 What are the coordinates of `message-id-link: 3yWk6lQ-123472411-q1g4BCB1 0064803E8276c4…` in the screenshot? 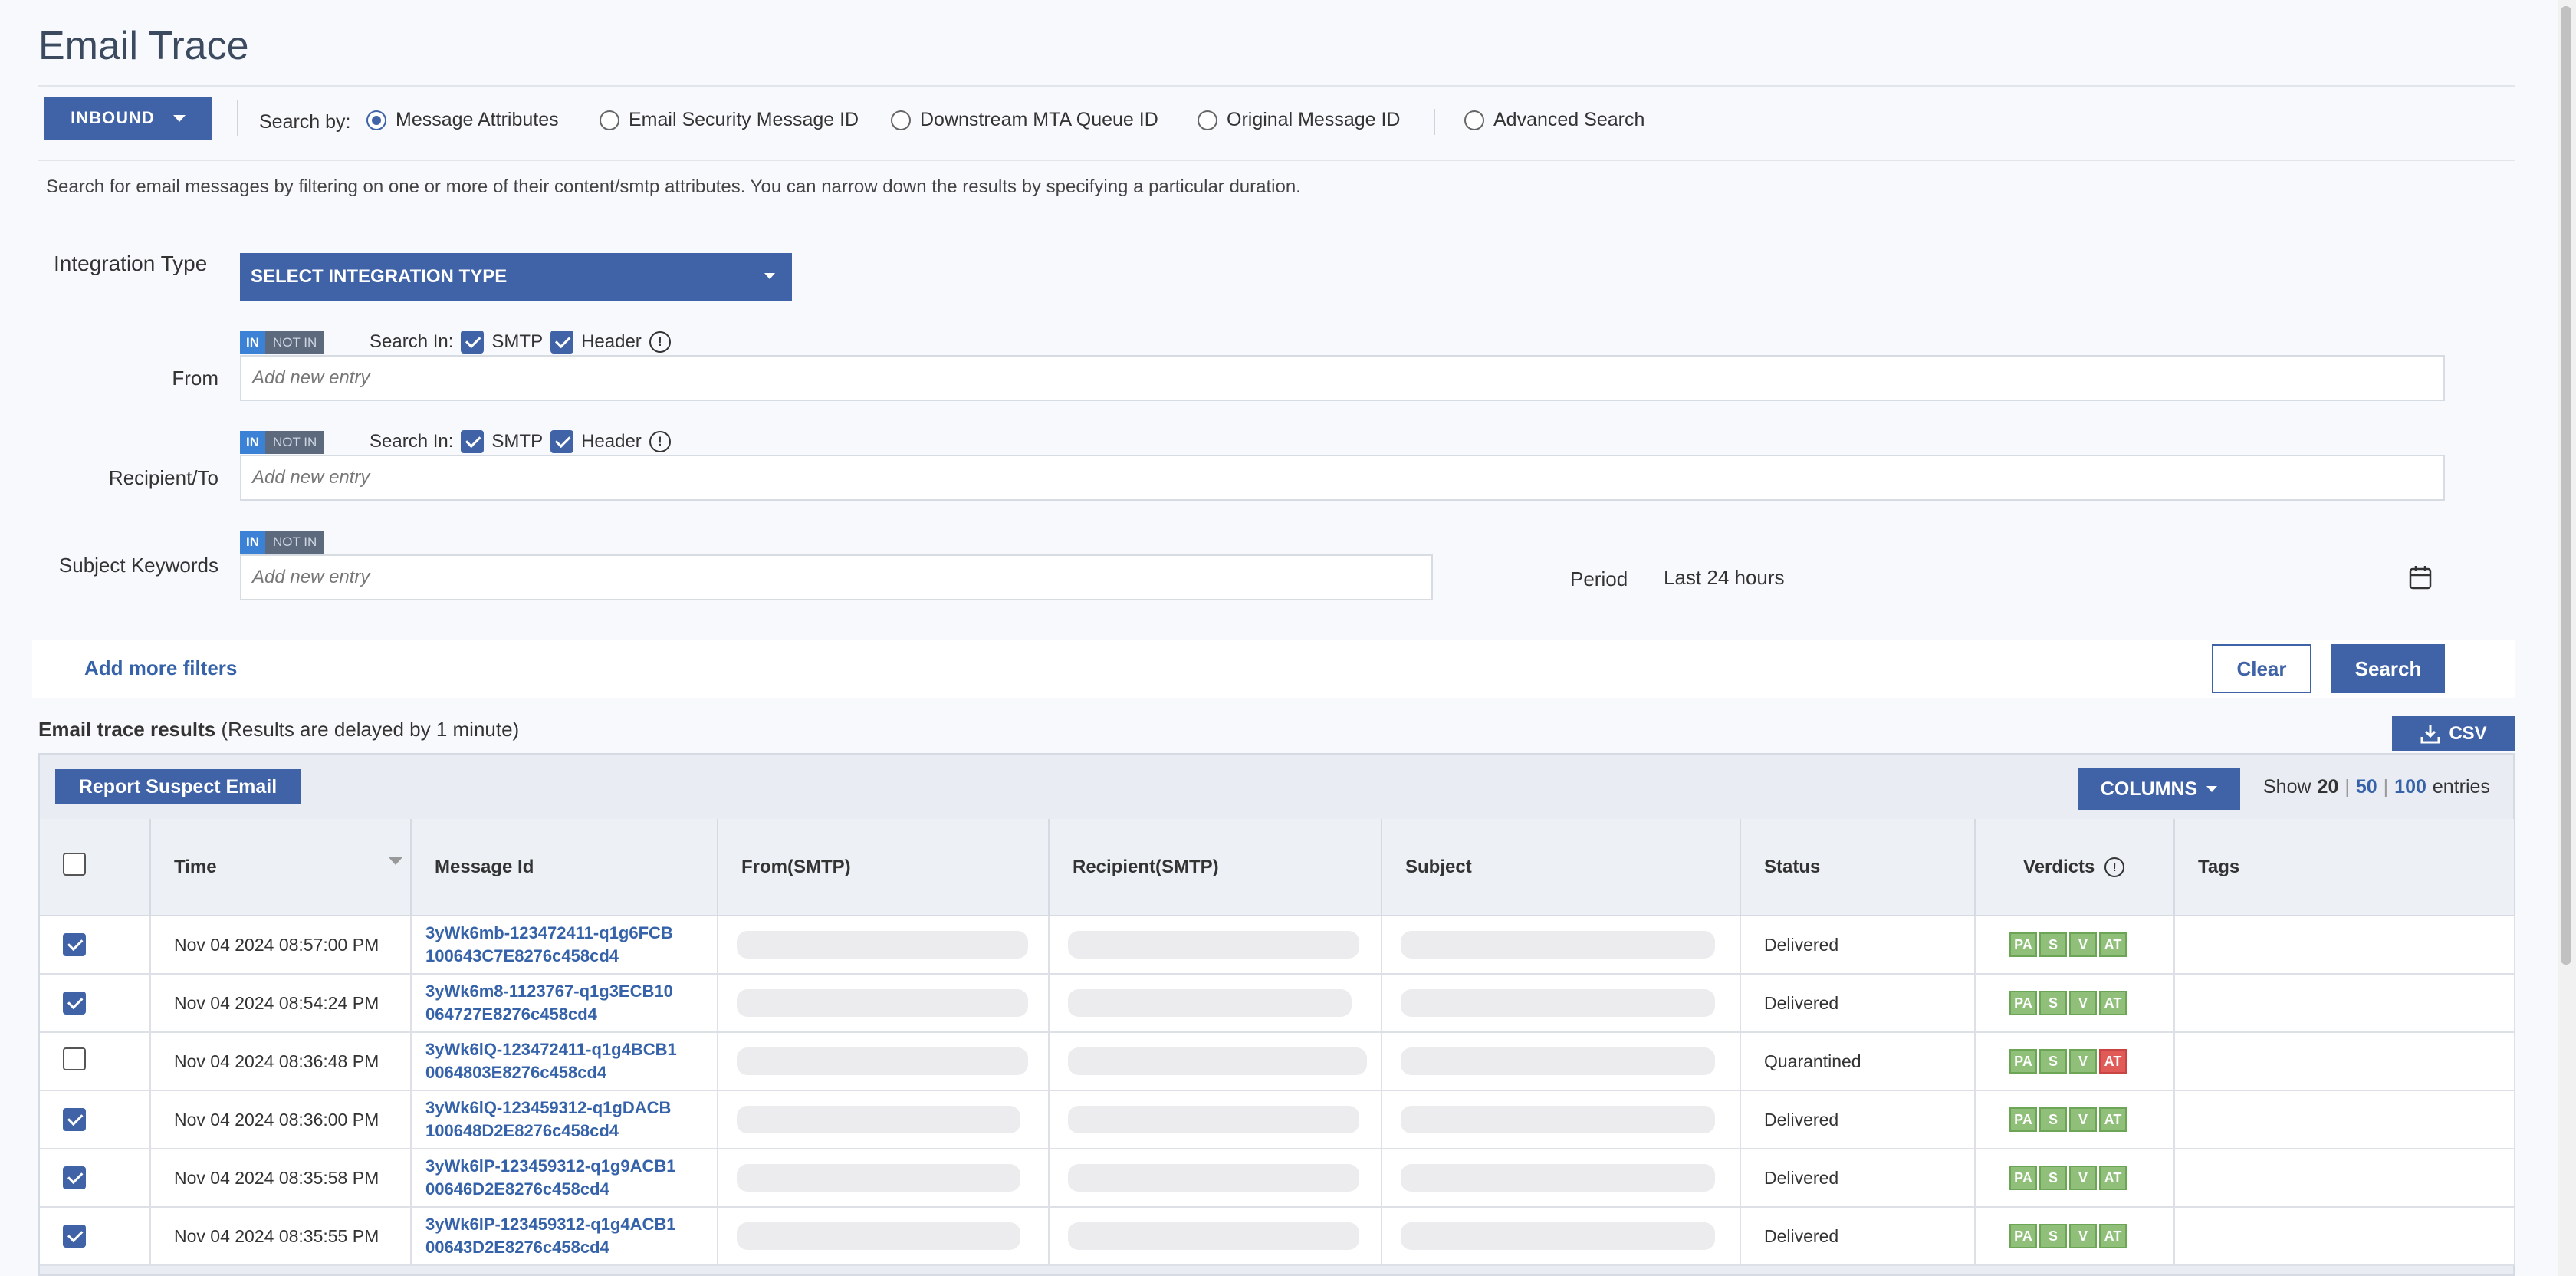 It's located at (565, 1061).